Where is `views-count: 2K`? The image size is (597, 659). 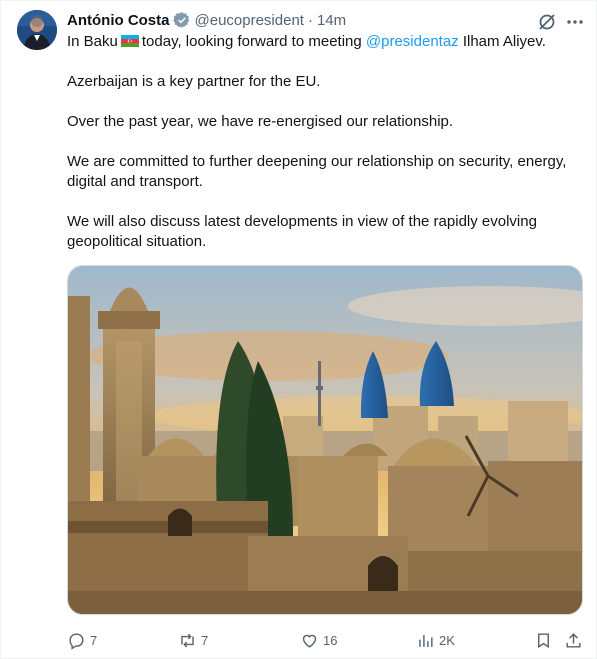 views-count: 2K is located at coordinates (447, 640).